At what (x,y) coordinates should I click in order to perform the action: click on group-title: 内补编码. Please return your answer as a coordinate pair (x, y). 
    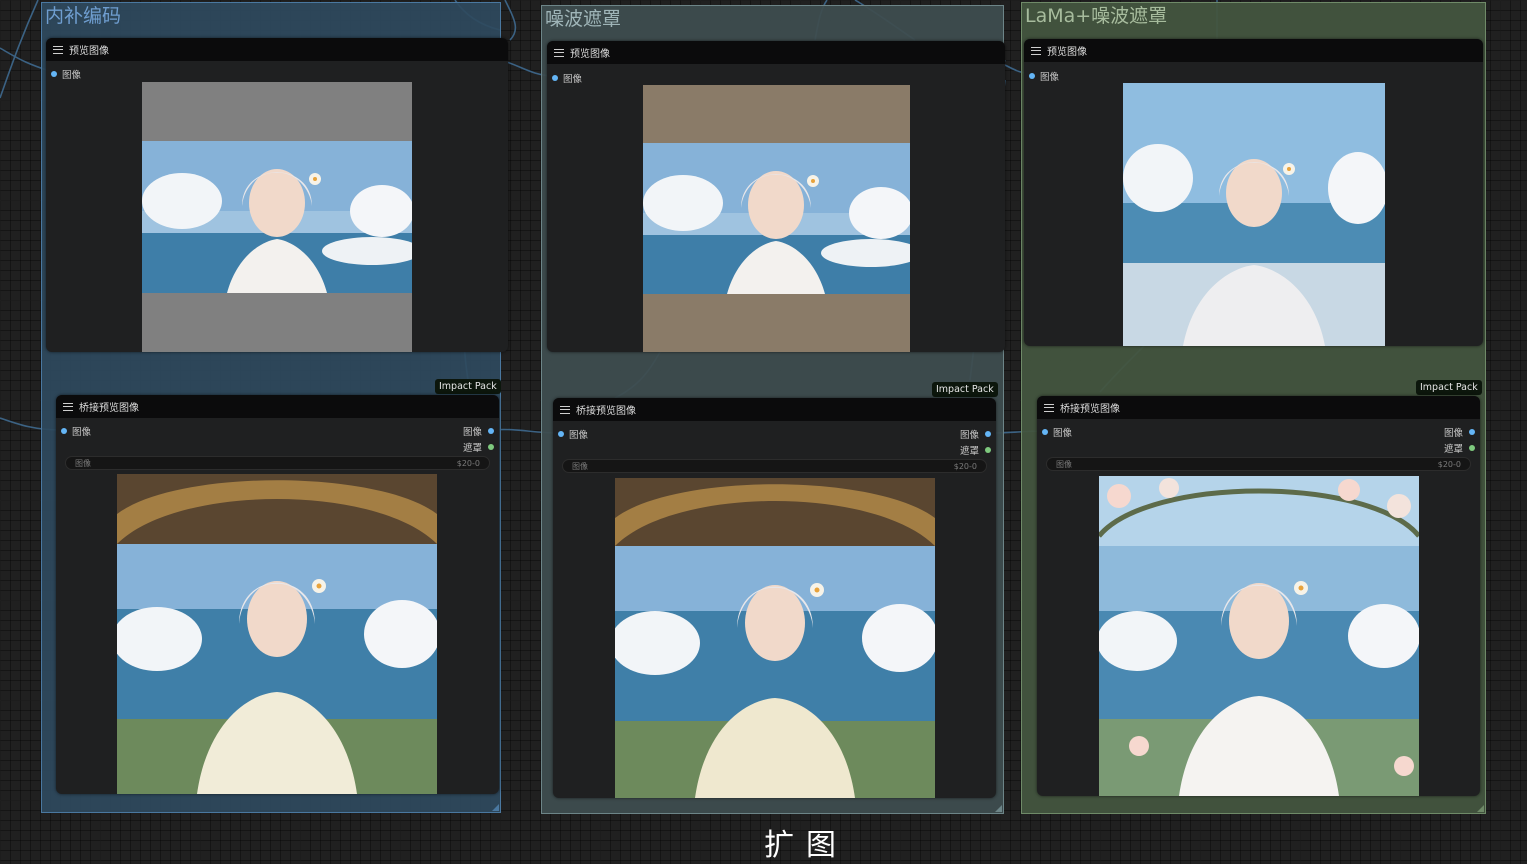
    Looking at the image, I should click on (83, 16).